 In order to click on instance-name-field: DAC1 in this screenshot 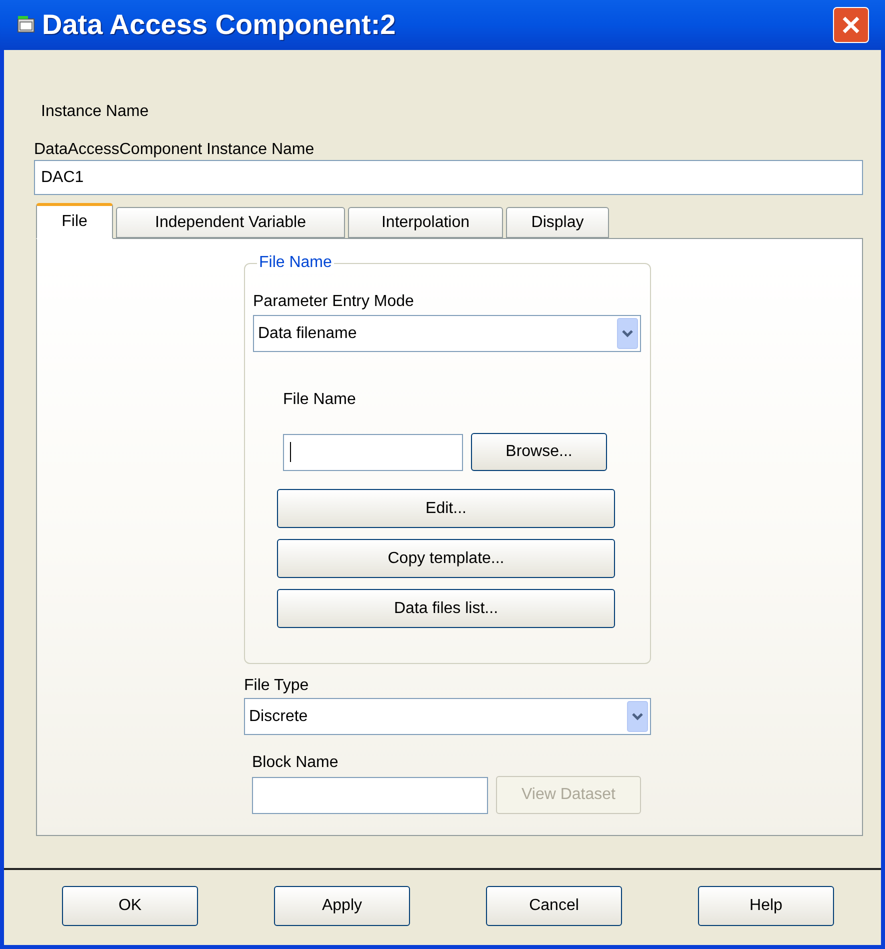, I will do `click(448, 177)`.